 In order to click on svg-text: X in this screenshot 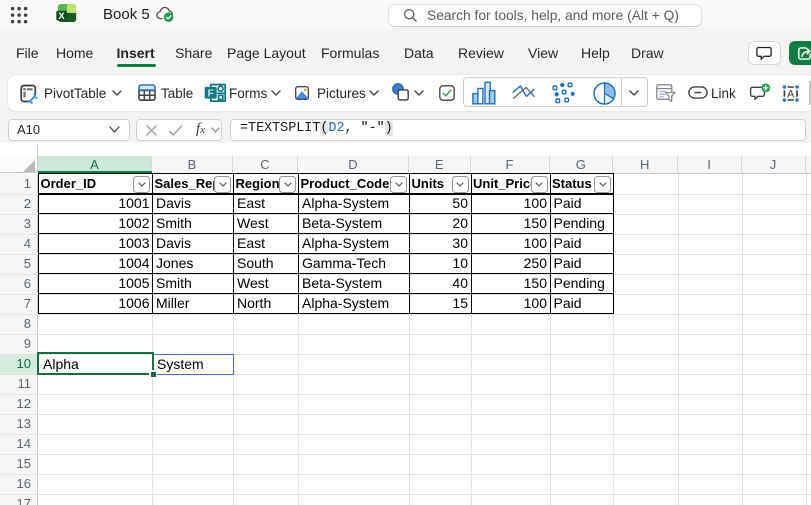, I will do `click(61, 15)`.